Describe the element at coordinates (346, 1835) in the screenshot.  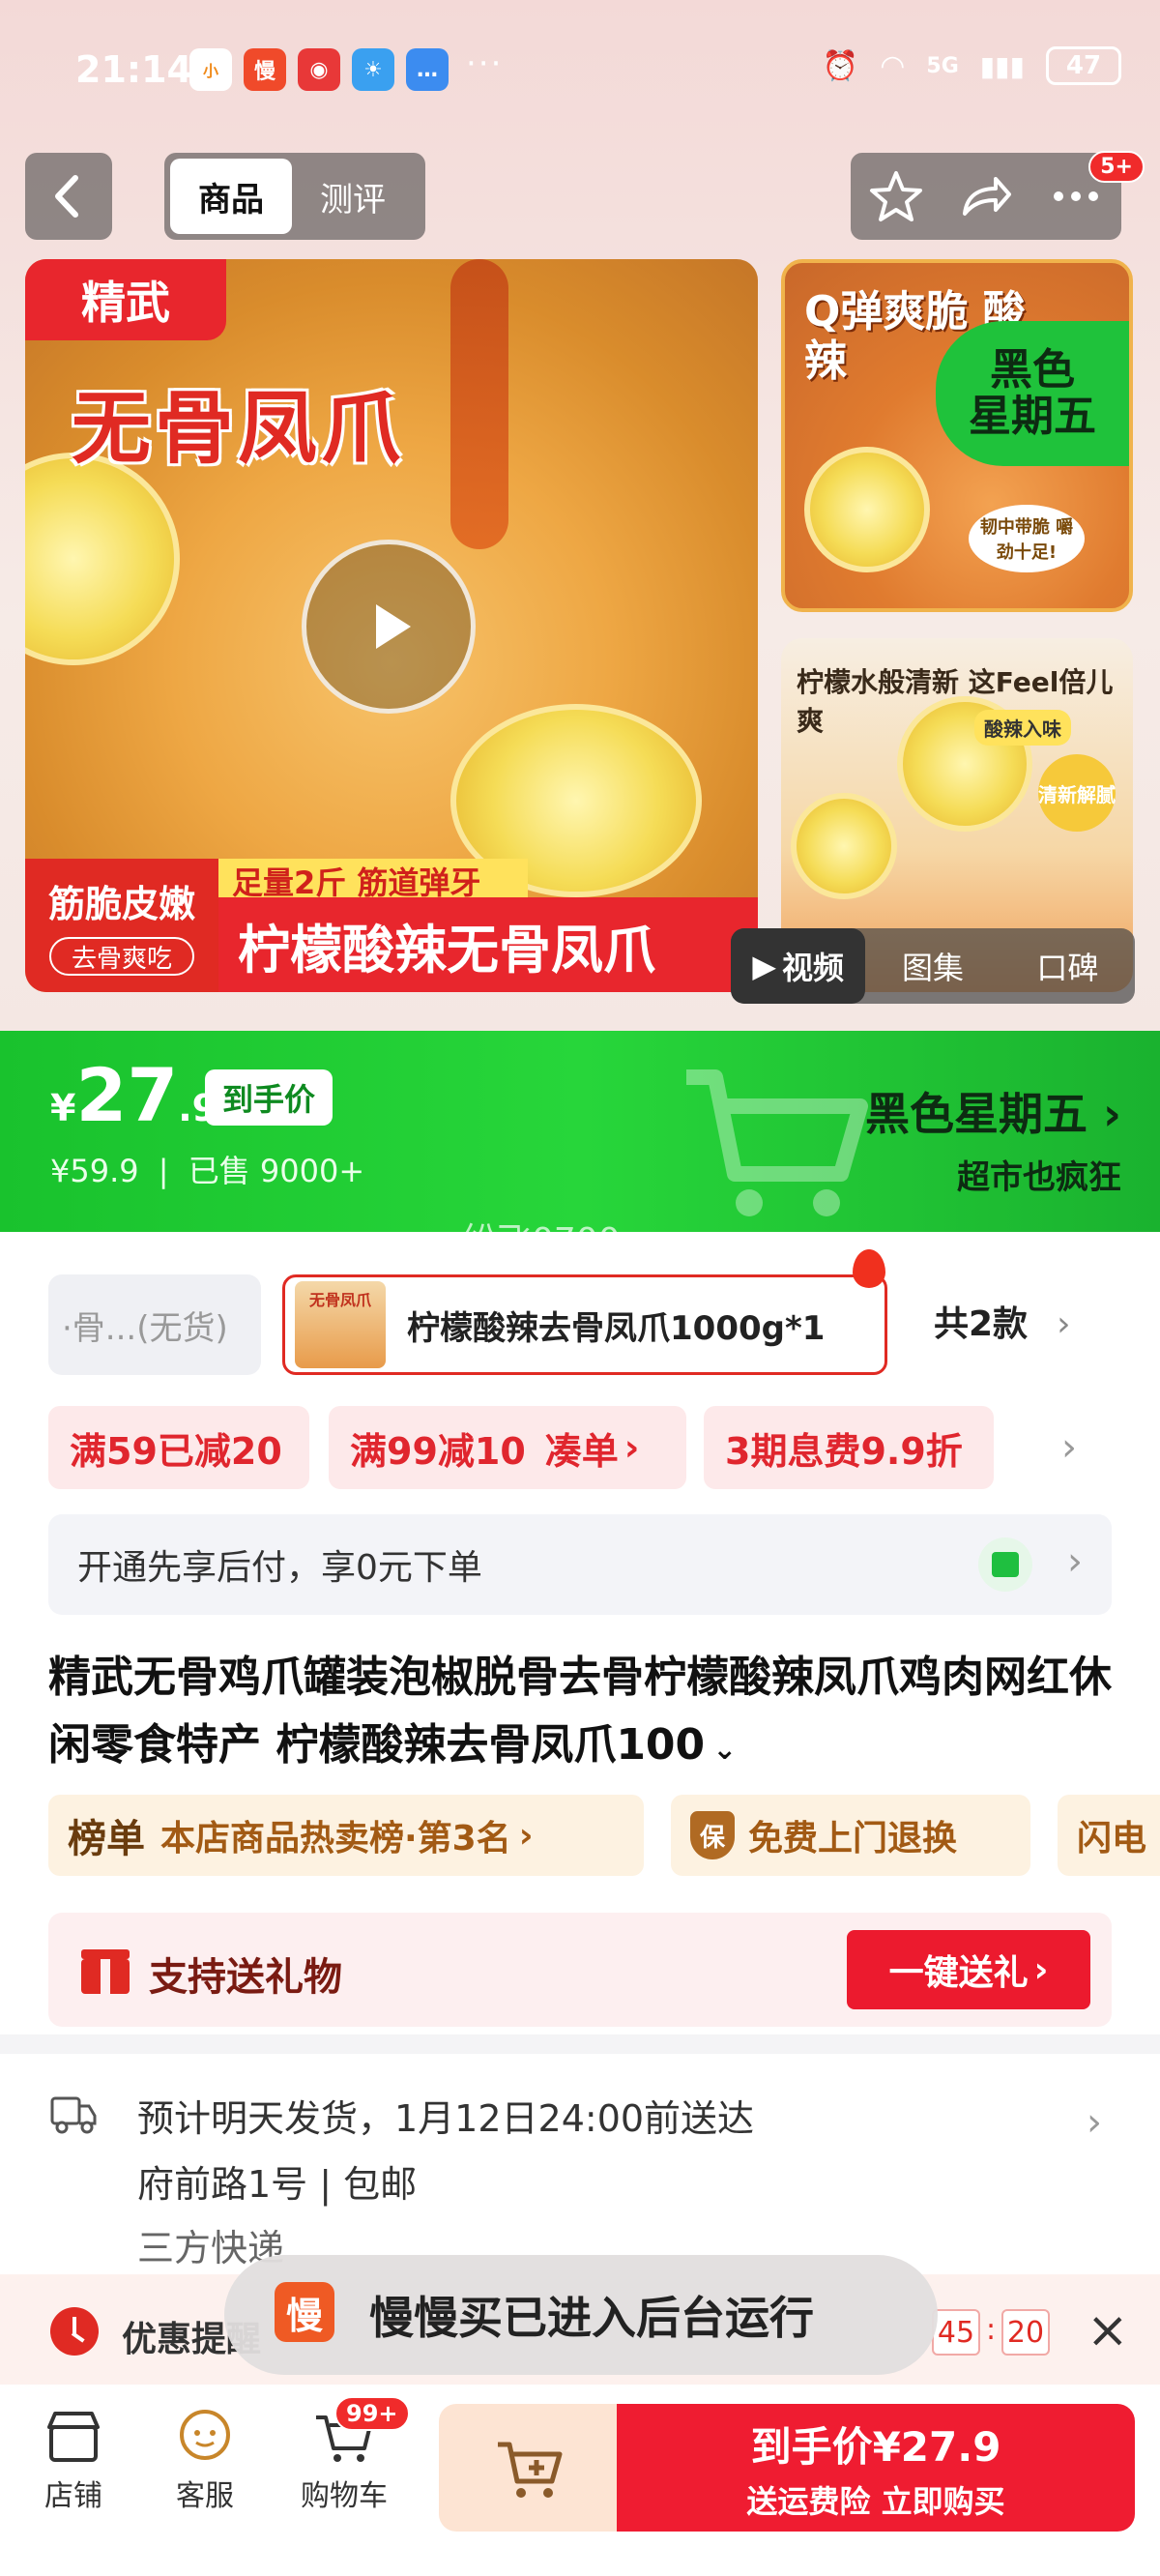
I see `ranking-tag: 榜单 本店商品热卖榜·第3名 ›` at that location.